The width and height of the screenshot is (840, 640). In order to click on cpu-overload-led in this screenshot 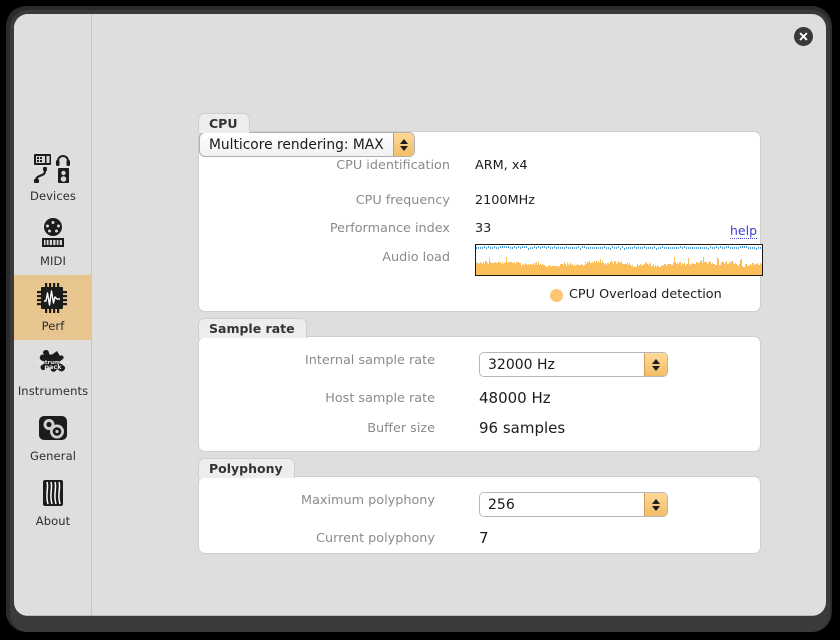, I will do `click(556, 295)`.